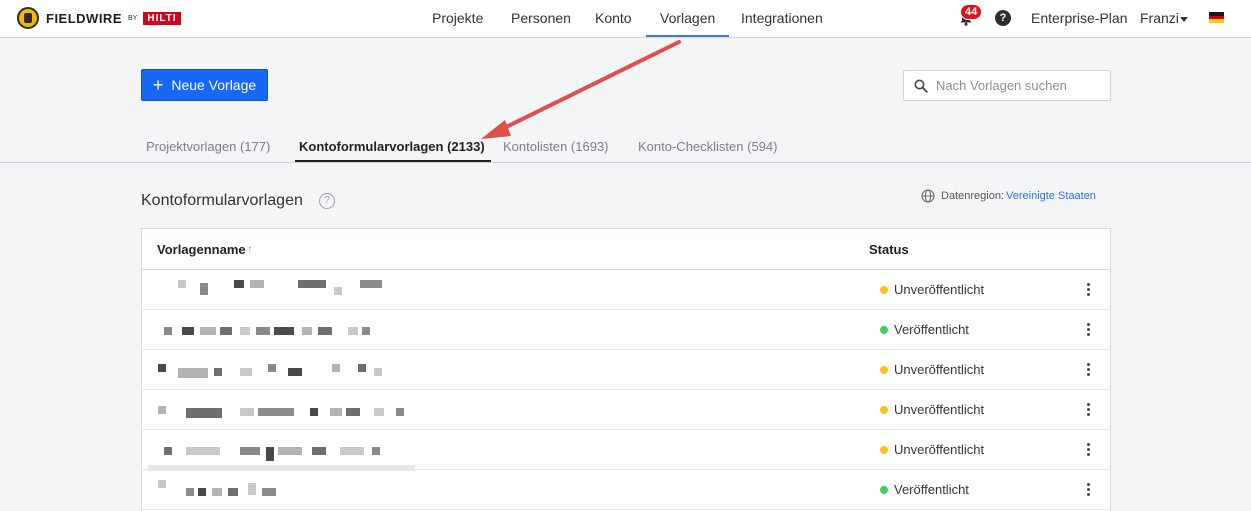  I want to click on globe-icon, so click(928, 196).